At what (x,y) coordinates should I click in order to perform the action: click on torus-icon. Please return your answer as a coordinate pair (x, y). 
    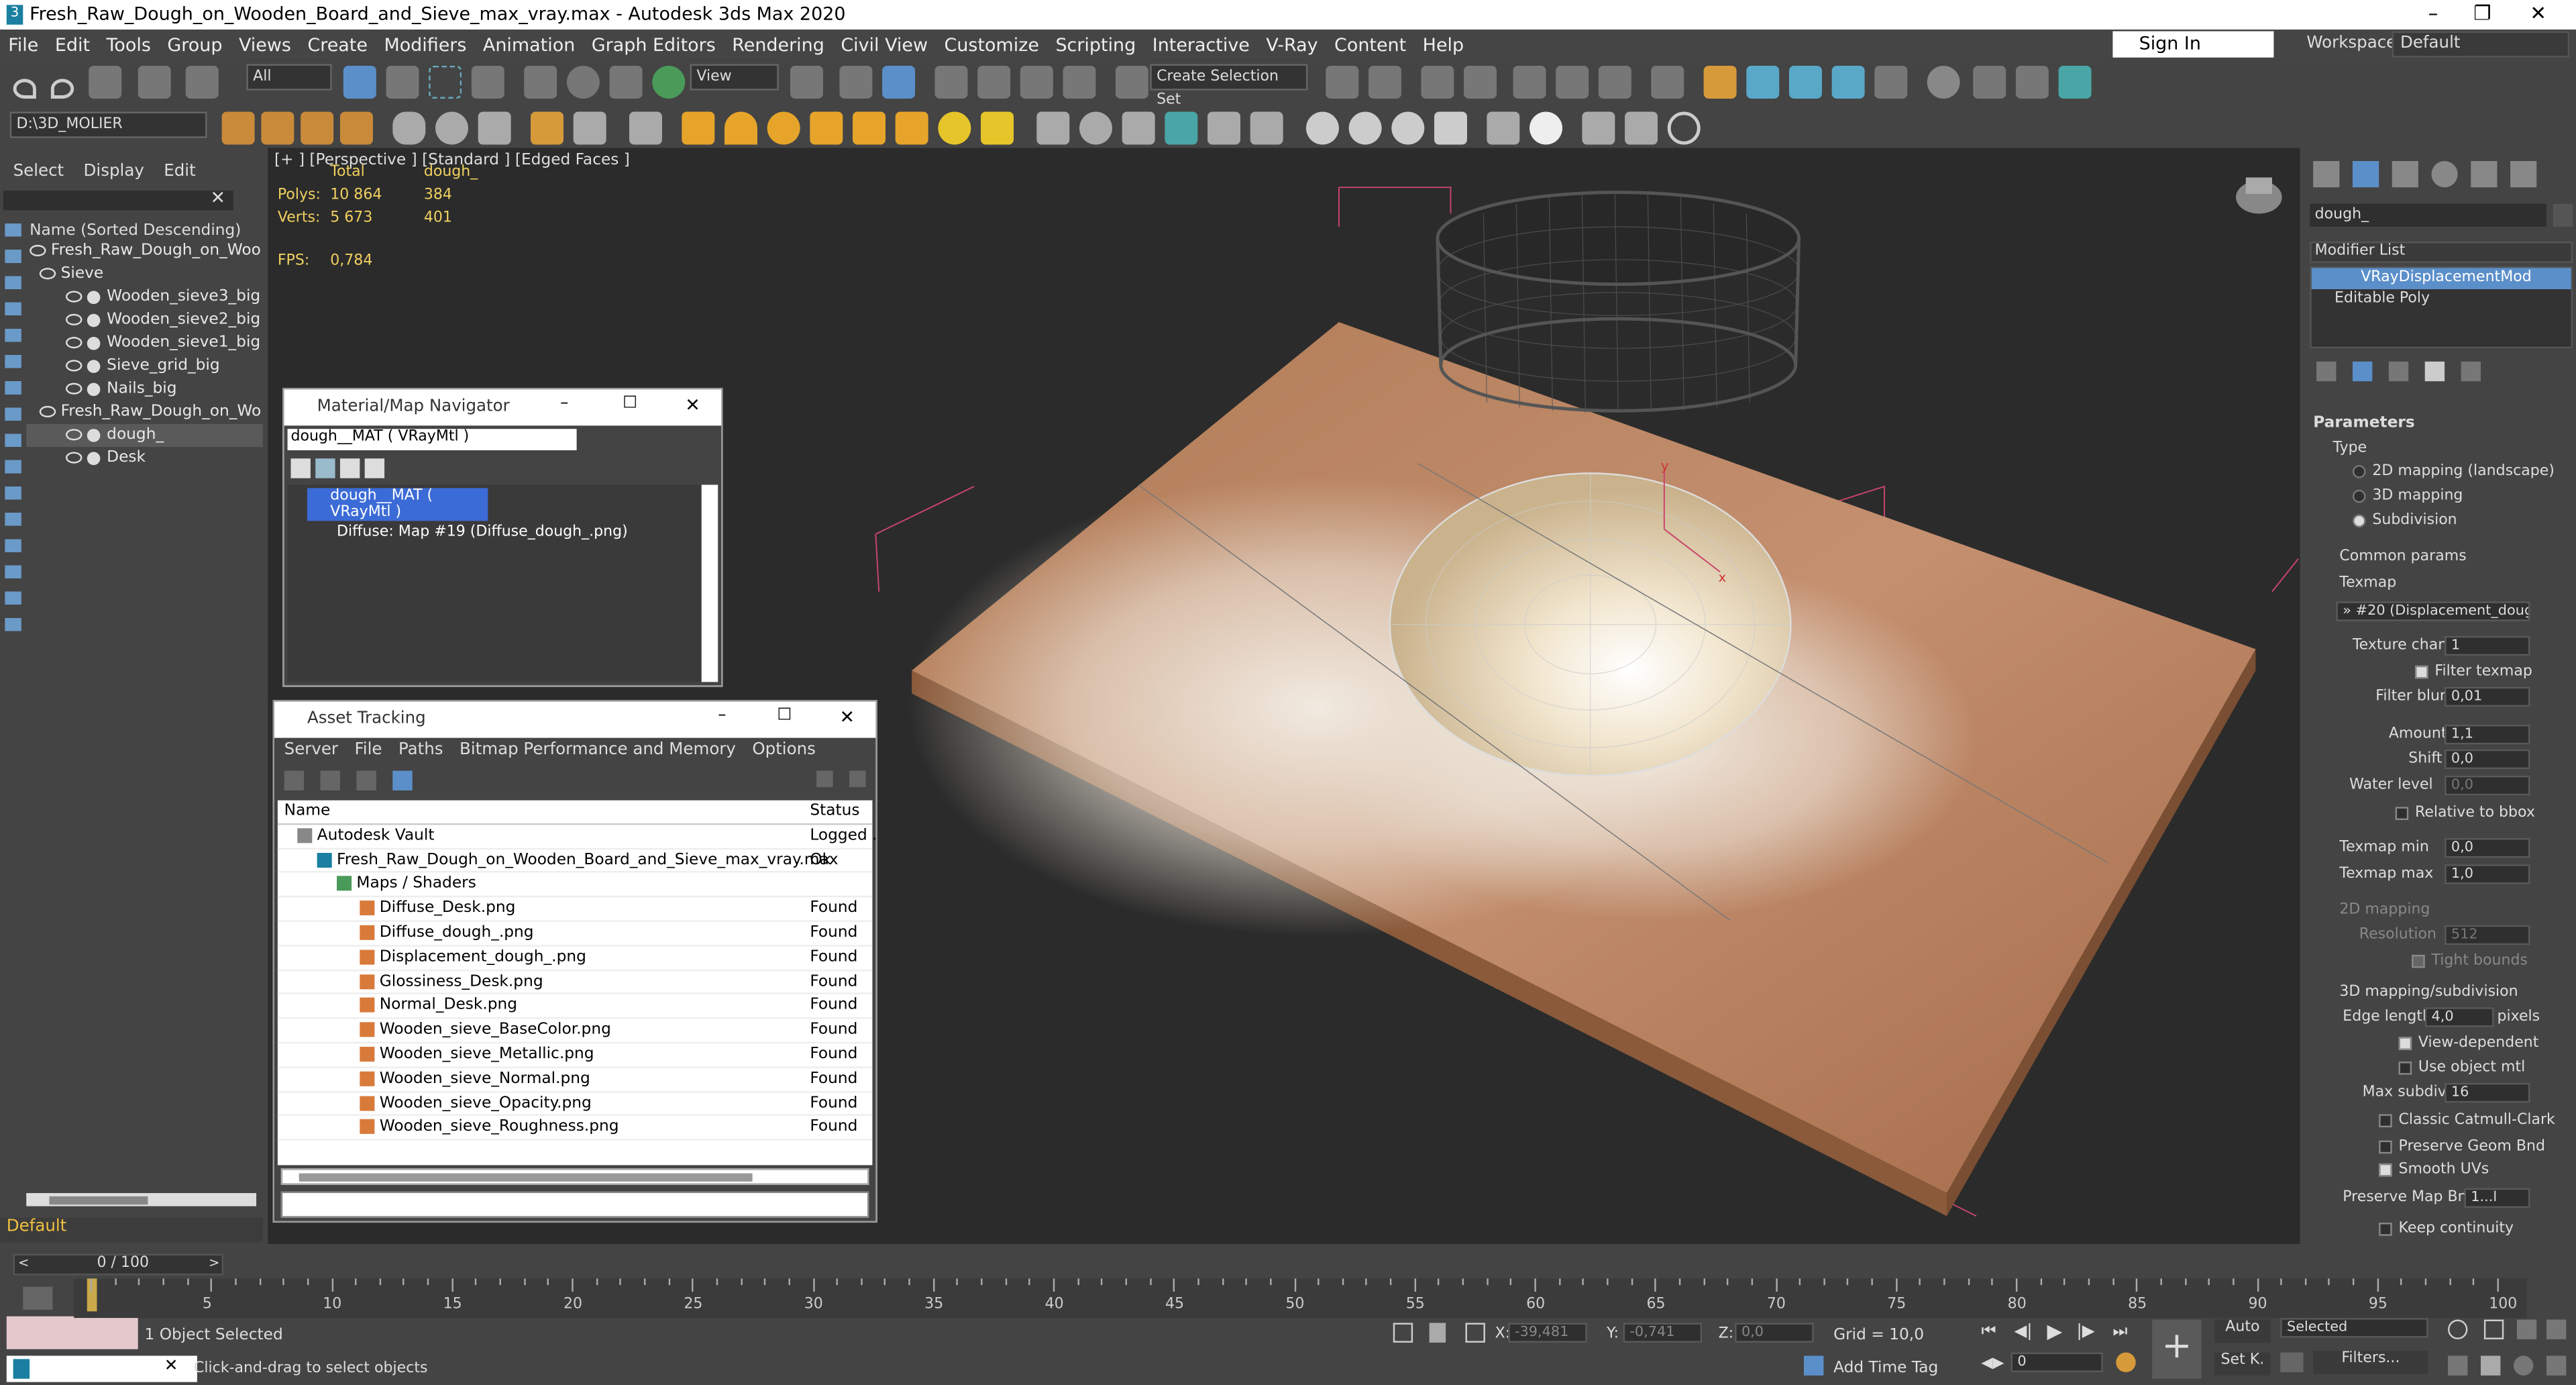
    Looking at the image, I should click on (451, 128).